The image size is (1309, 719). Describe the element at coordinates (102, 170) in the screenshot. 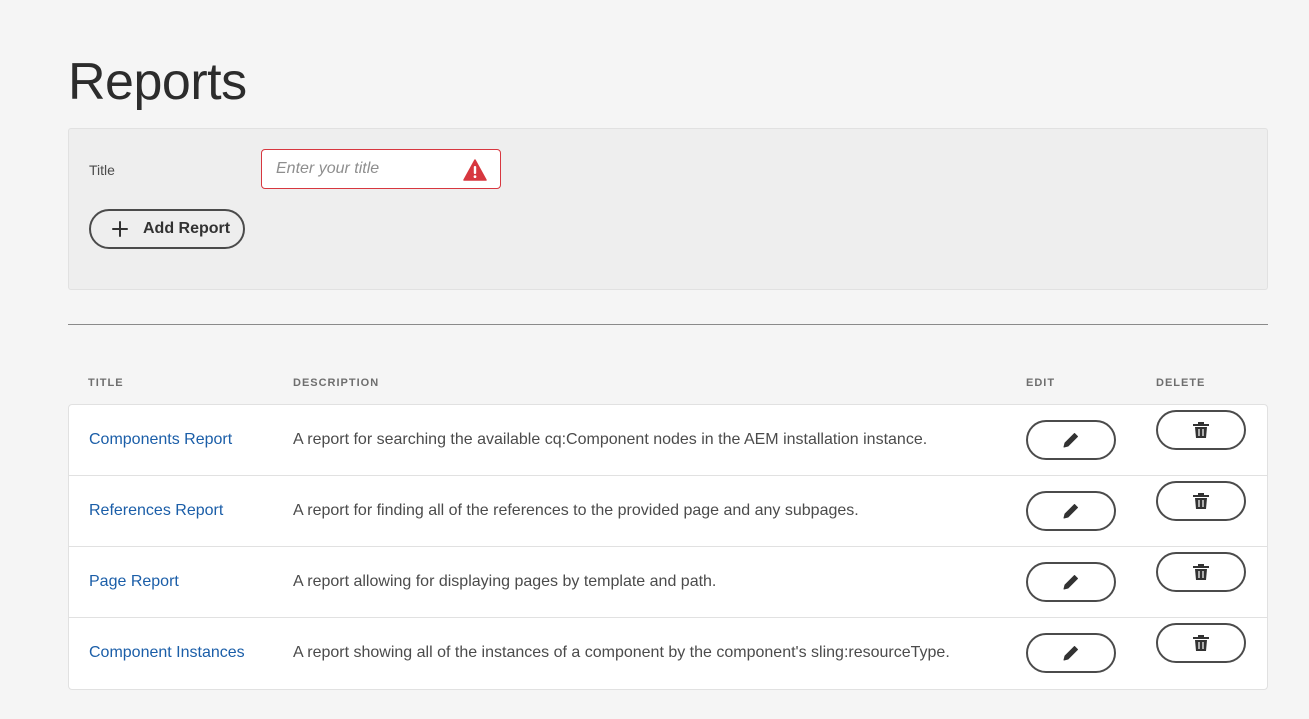

I see `title-field-label: Title` at that location.